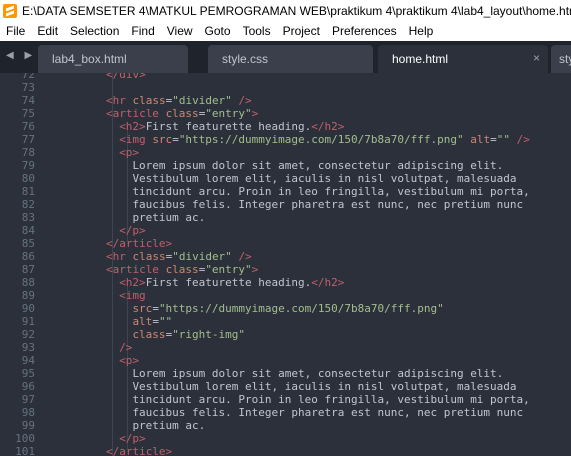 The height and width of the screenshot is (456, 571). Describe the element at coordinates (28, 386) in the screenshot. I see `line-number: 96` at that location.